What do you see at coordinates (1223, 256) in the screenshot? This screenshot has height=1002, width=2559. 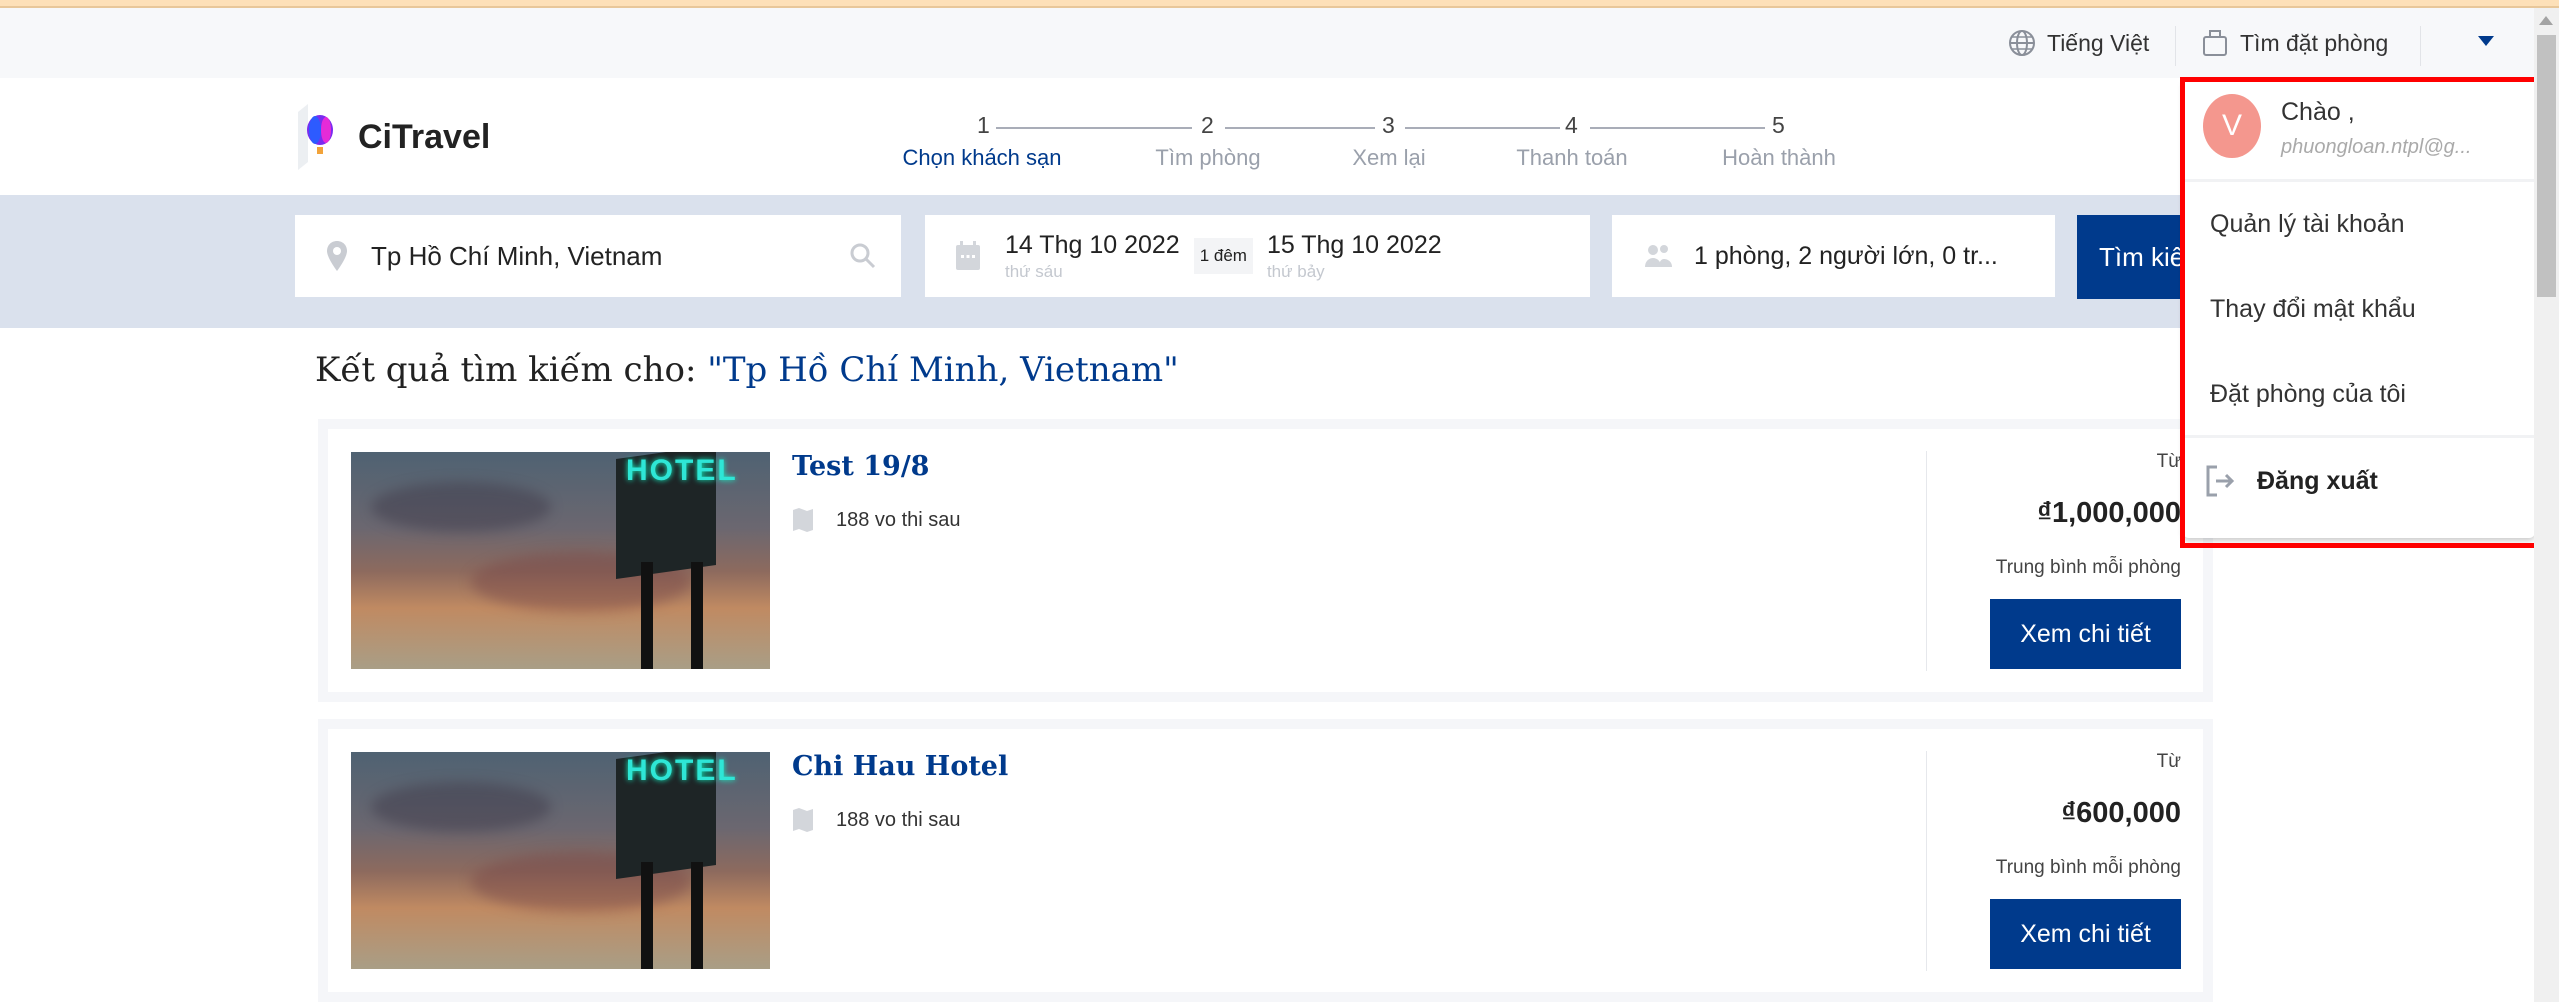 I see `nights-badge: 1 đêm` at bounding box center [1223, 256].